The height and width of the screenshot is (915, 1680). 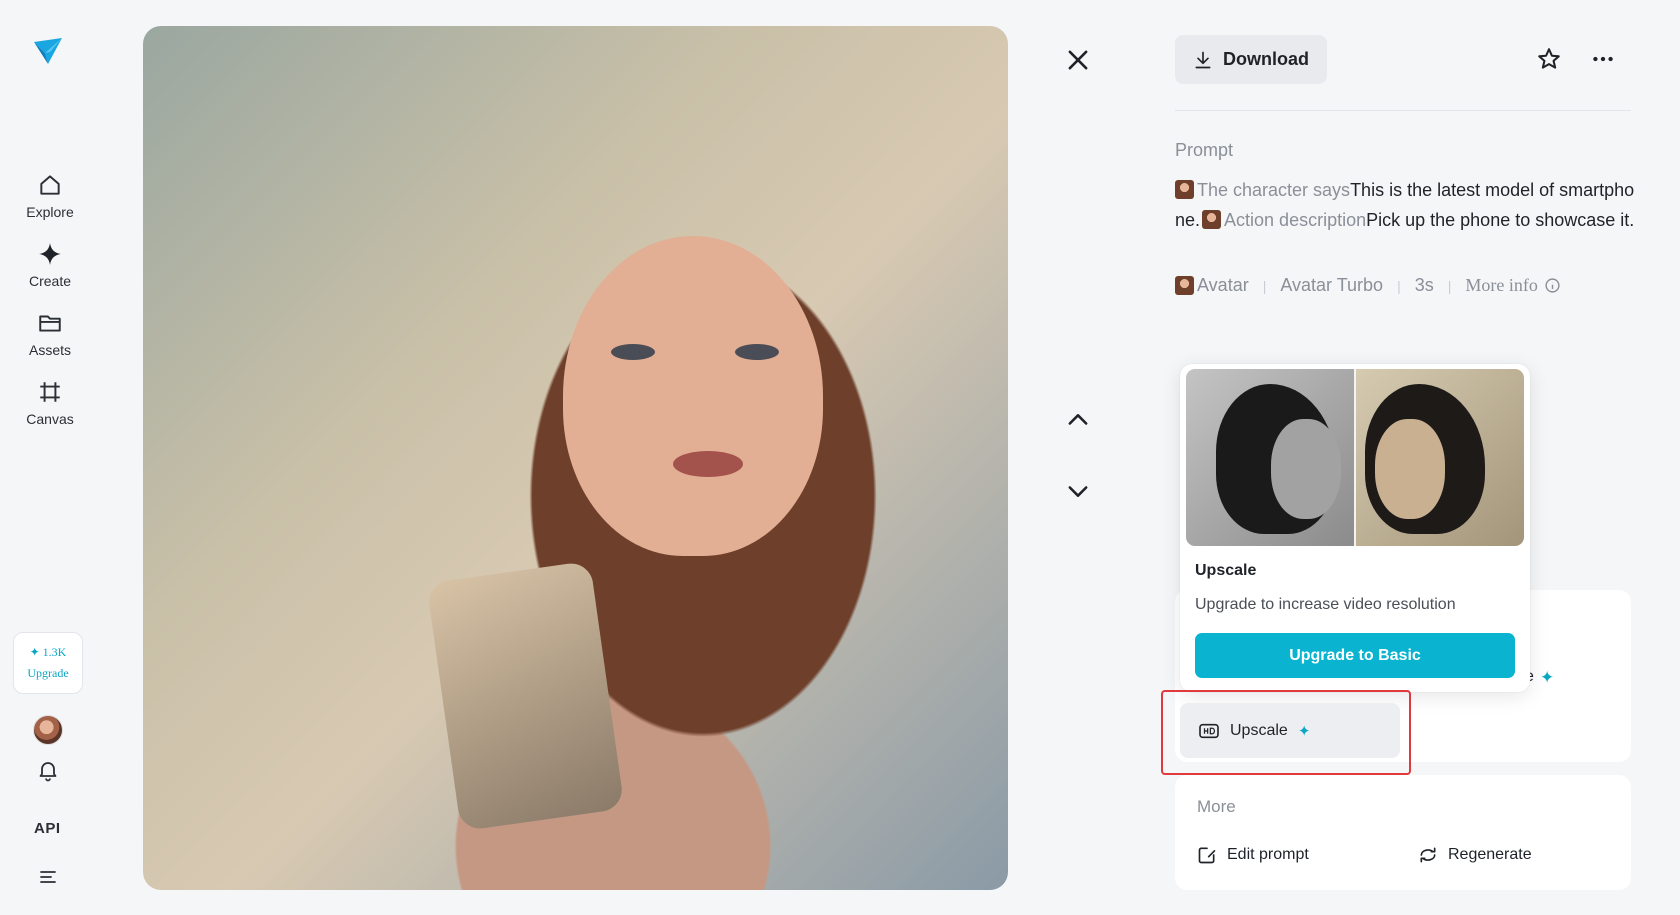 What do you see at coordinates (1268, 854) in the screenshot?
I see `edit-prompt-label: Edit prompt` at bounding box center [1268, 854].